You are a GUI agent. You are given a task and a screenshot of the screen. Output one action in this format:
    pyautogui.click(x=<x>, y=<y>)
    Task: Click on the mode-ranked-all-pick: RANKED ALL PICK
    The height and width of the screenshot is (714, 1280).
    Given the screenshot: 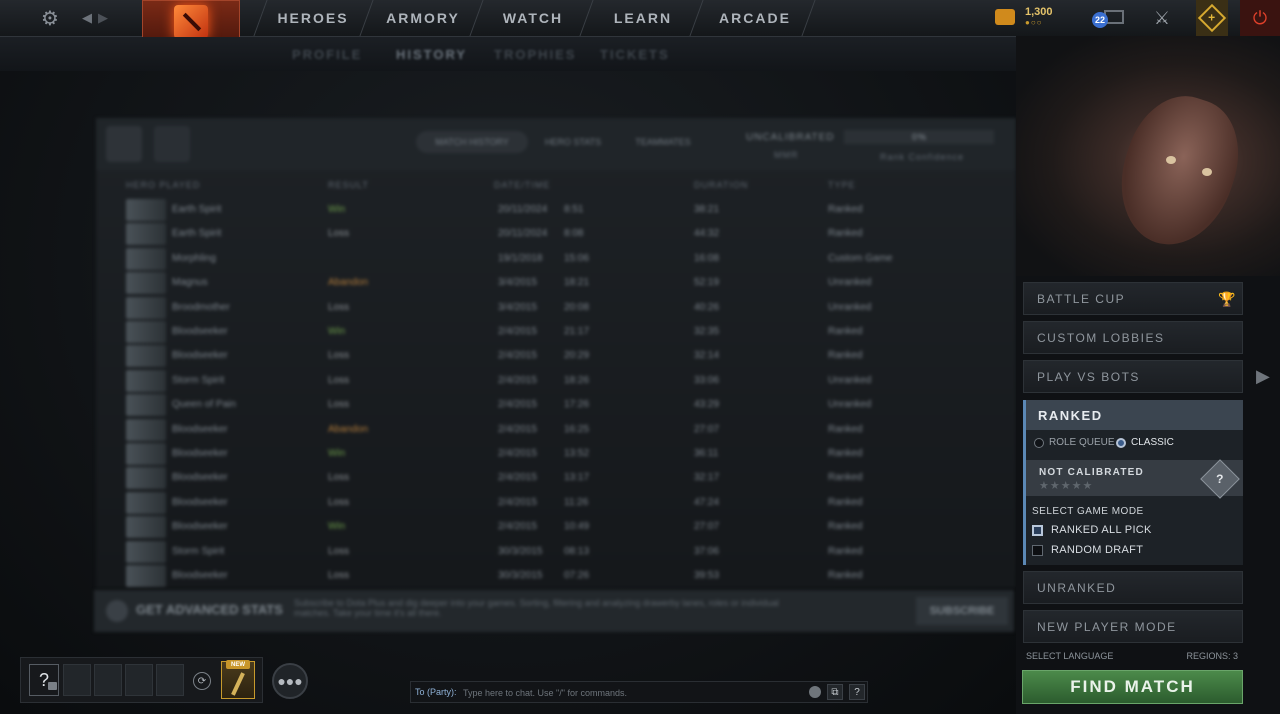 What is the action you would take?
    pyautogui.click(x=1092, y=530)
    